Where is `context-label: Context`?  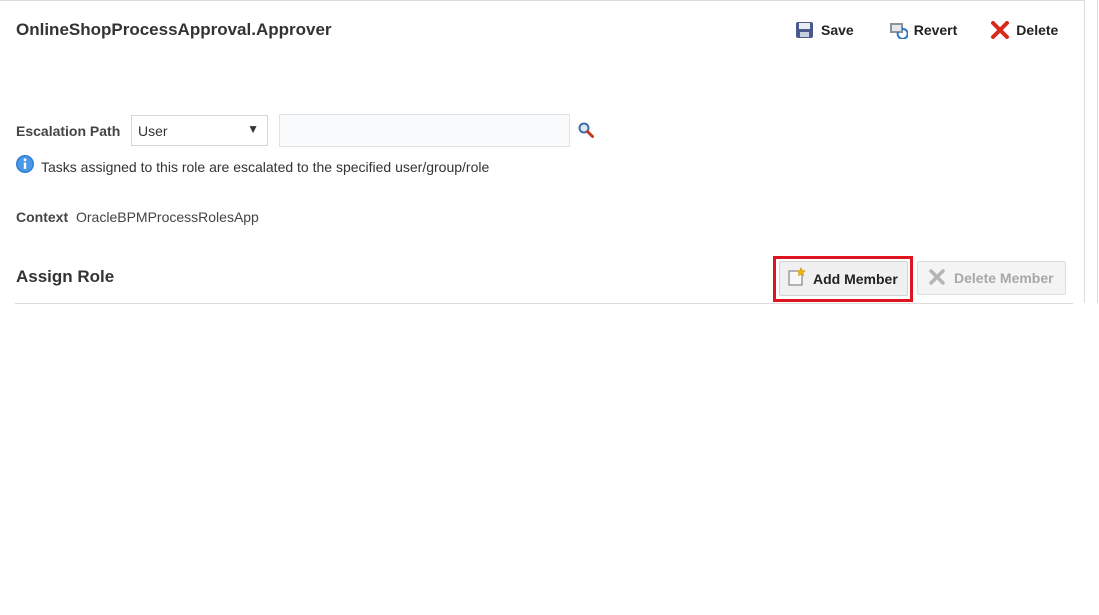 context-label: Context is located at coordinates (42, 217).